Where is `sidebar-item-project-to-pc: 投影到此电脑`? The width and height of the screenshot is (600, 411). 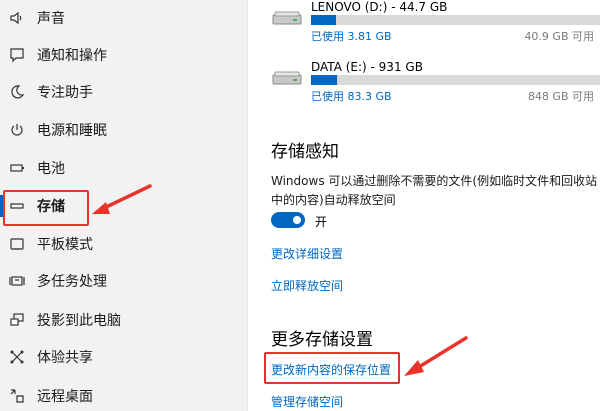 sidebar-item-project-to-pc: 投影到此电脑 is located at coordinates (124, 320).